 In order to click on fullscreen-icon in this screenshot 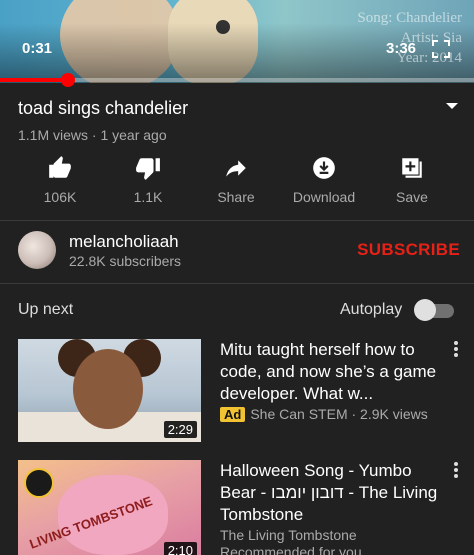, I will do `click(441, 49)`.